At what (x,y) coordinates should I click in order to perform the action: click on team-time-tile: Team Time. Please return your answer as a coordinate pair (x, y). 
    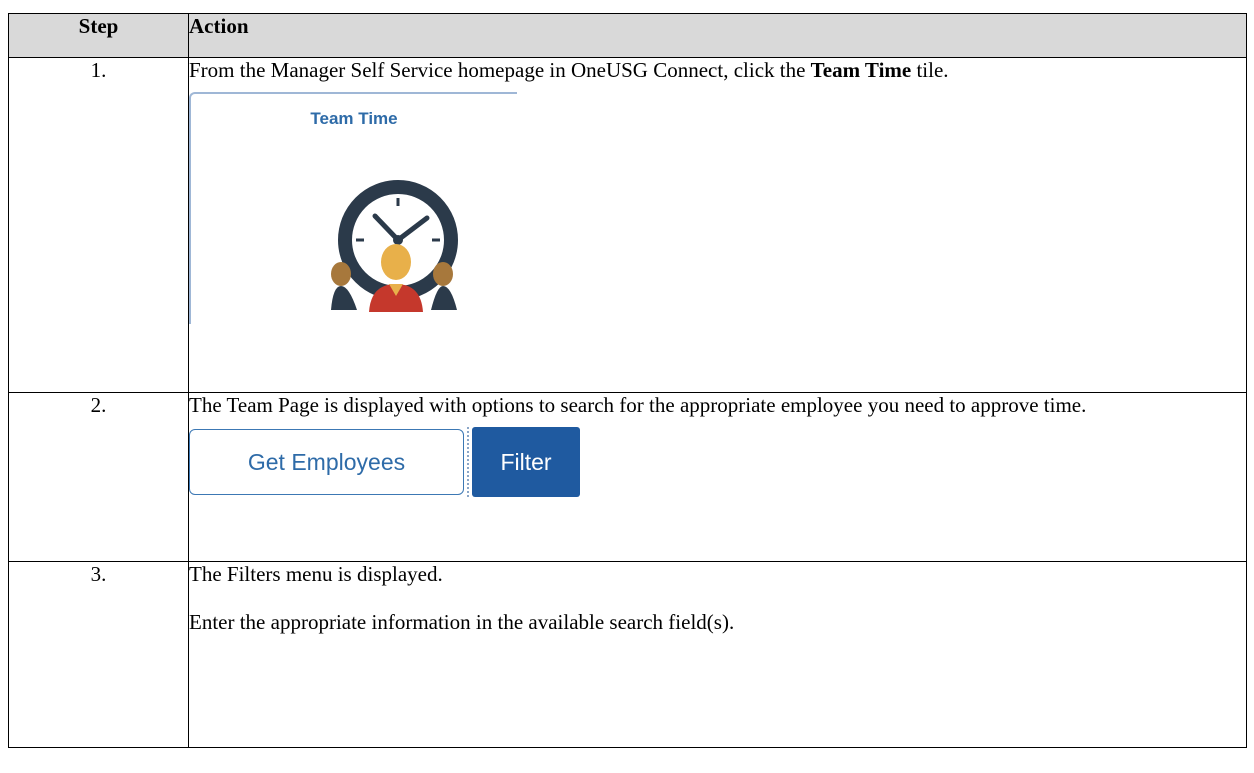
    Looking at the image, I should click on (353, 208).